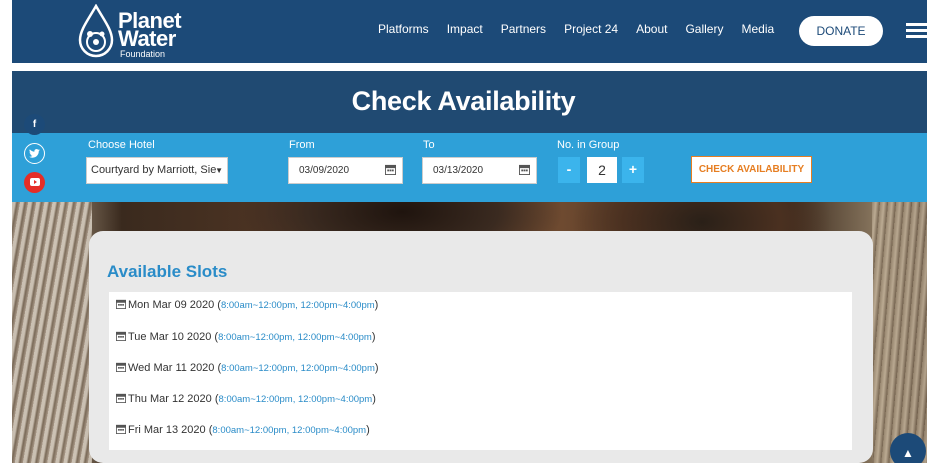  What do you see at coordinates (52, 332) in the screenshot?
I see `hero-photo-left-detail` at bounding box center [52, 332].